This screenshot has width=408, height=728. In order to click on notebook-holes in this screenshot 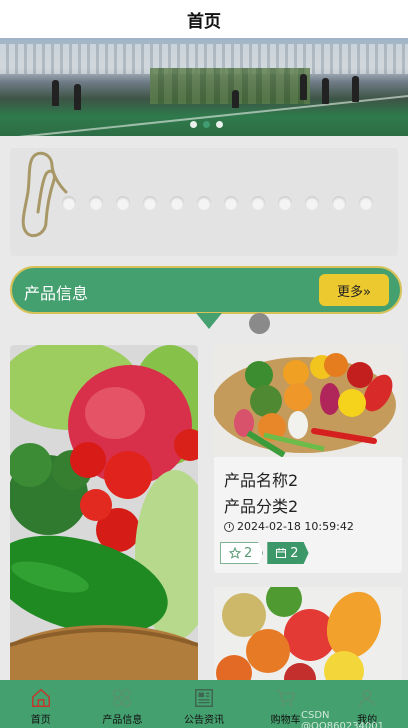, I will do `click(217, 203)`.